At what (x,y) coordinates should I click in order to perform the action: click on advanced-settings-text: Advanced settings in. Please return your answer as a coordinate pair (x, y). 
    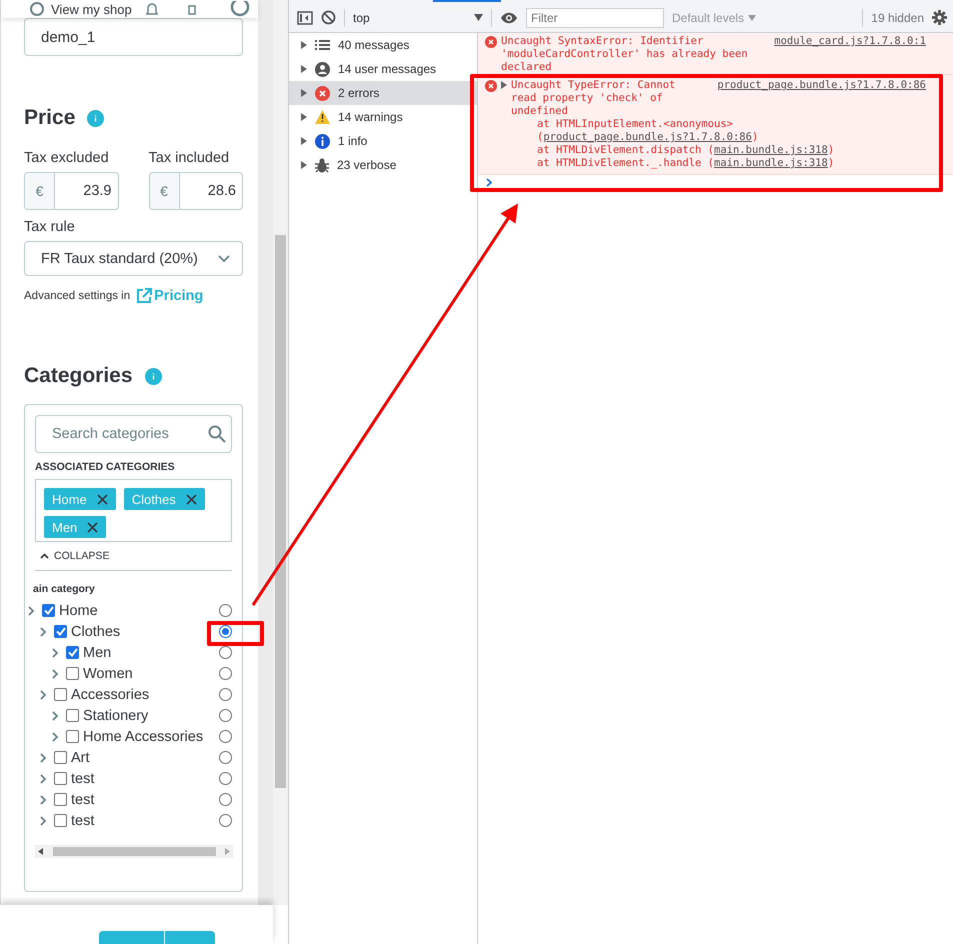
    Looking at the image, I should click on (77, 296).